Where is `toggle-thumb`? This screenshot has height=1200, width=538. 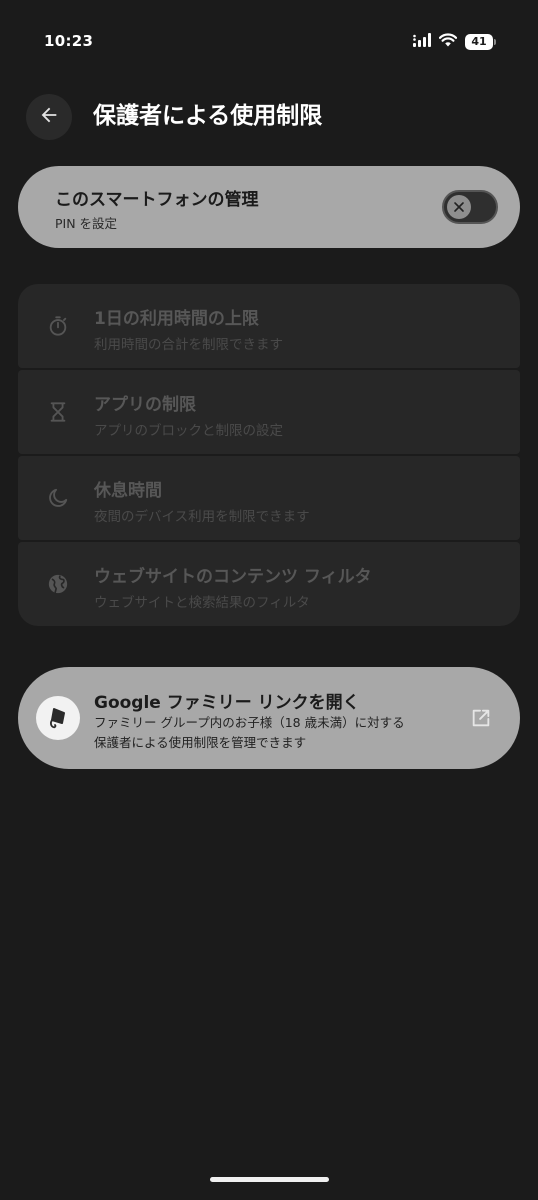
toggle-thumb is located at coordinates (459, 207).